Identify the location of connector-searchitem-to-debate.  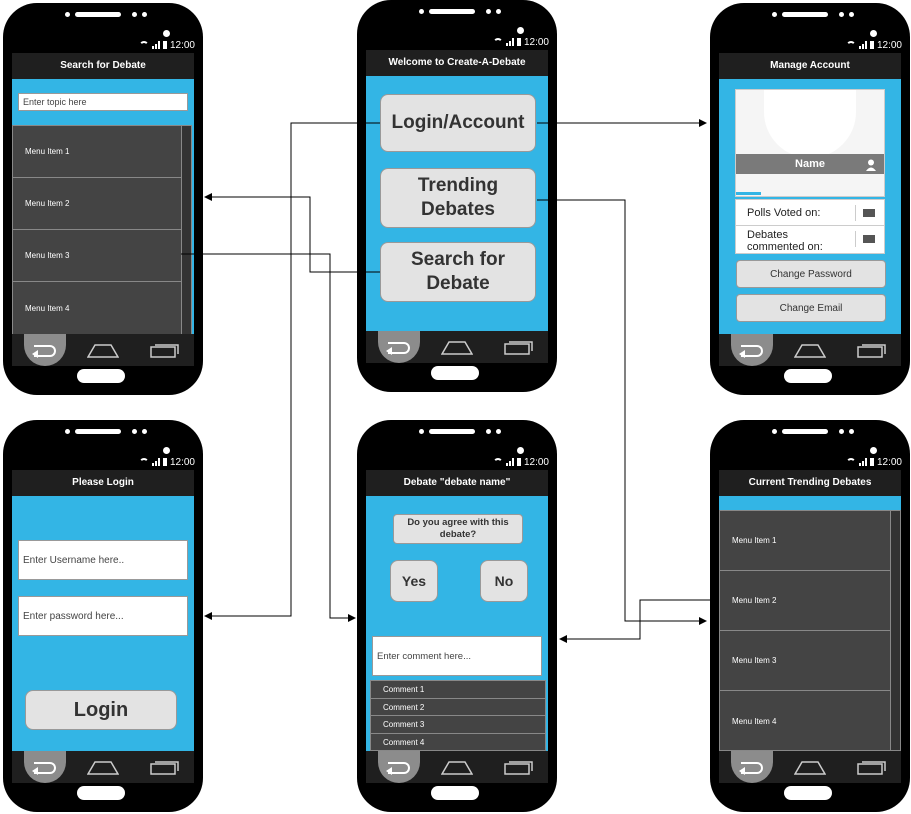
(268, 437).